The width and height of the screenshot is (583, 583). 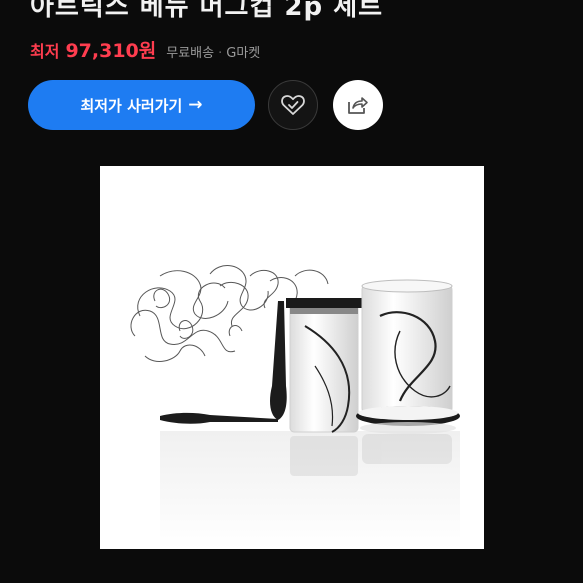 What do you see at coordinates (243, 53) in the screenshot?
I see `market-name: G마켓` at bounding box center [243, 53].